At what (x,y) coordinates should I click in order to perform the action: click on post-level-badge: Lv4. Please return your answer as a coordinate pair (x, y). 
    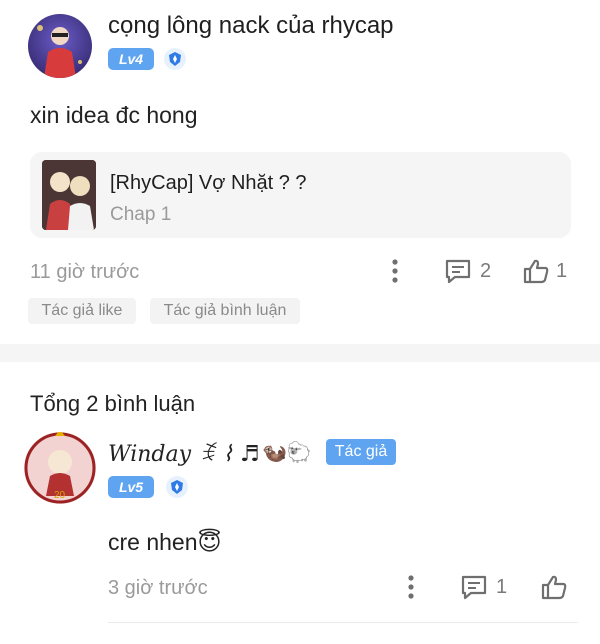
    Looking at the image, I should click on (131, 59).